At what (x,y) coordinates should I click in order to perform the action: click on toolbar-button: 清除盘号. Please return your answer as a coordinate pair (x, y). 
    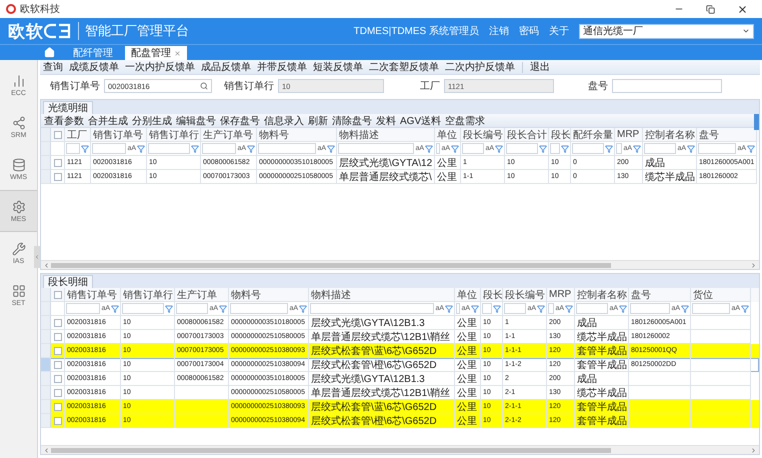
    Looking at the image, I should click on (352, 121).